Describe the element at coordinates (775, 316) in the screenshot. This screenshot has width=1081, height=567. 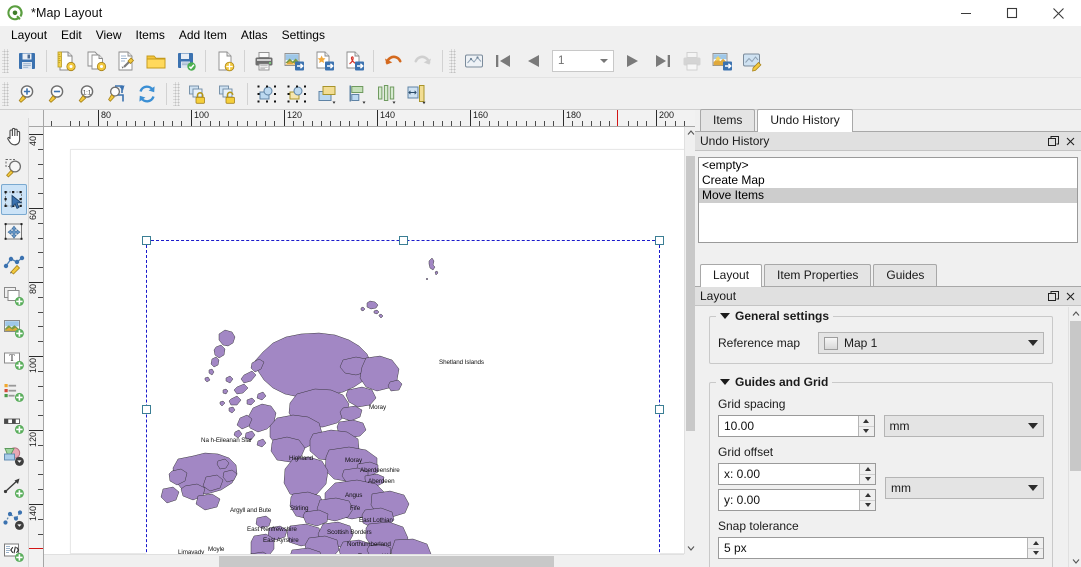
I see `general-settings-header: General settings` at that location.